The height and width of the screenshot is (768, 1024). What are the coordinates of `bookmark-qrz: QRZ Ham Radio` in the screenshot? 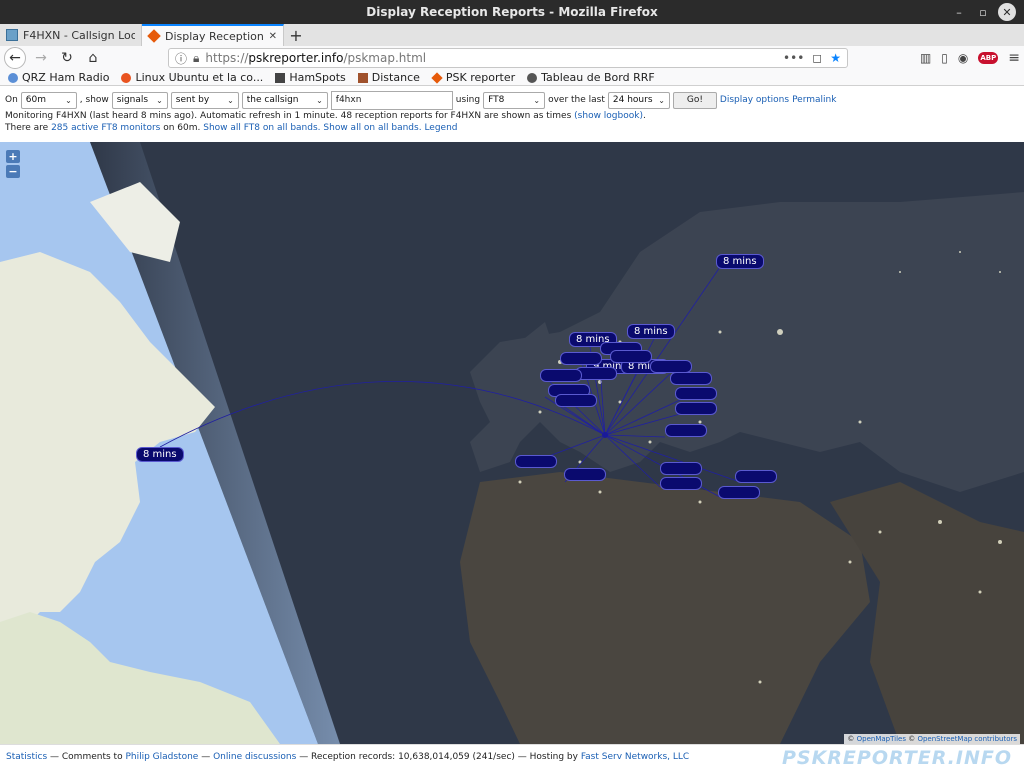 It's located at (58, 77).